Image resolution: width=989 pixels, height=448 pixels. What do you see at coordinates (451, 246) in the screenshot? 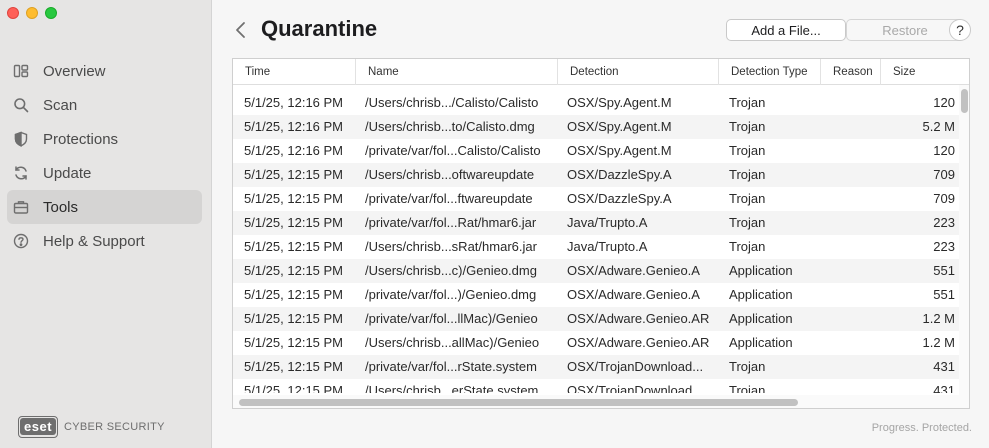
I see `cell-name: /Users/chrisb...sRat/hmar6.jar` at bounding box center [451, 246].